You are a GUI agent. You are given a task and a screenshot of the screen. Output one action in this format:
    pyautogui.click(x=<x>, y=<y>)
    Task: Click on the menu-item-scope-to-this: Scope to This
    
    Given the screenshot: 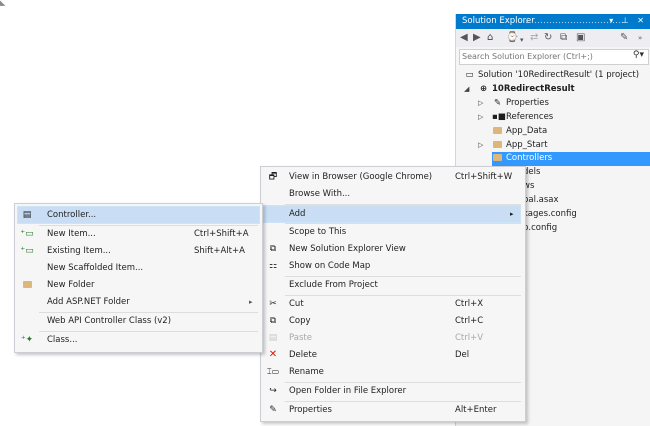 What is the action you would take?
    pyautogui.click(x=392, y=232)
    